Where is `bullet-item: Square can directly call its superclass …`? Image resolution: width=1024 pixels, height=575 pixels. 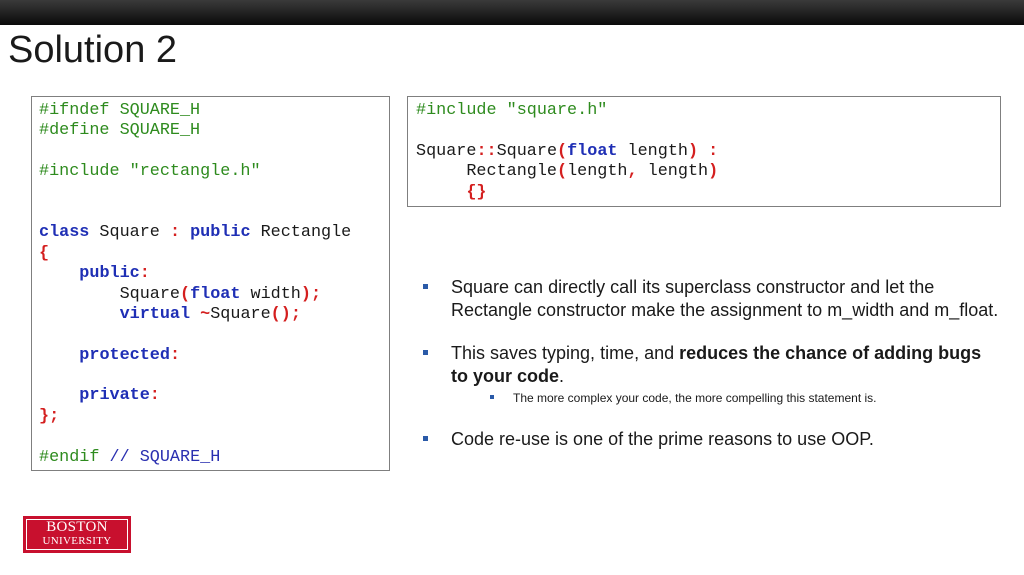 bullet-item: Square can directly call its superclass … is located at coordinates (712, 299).